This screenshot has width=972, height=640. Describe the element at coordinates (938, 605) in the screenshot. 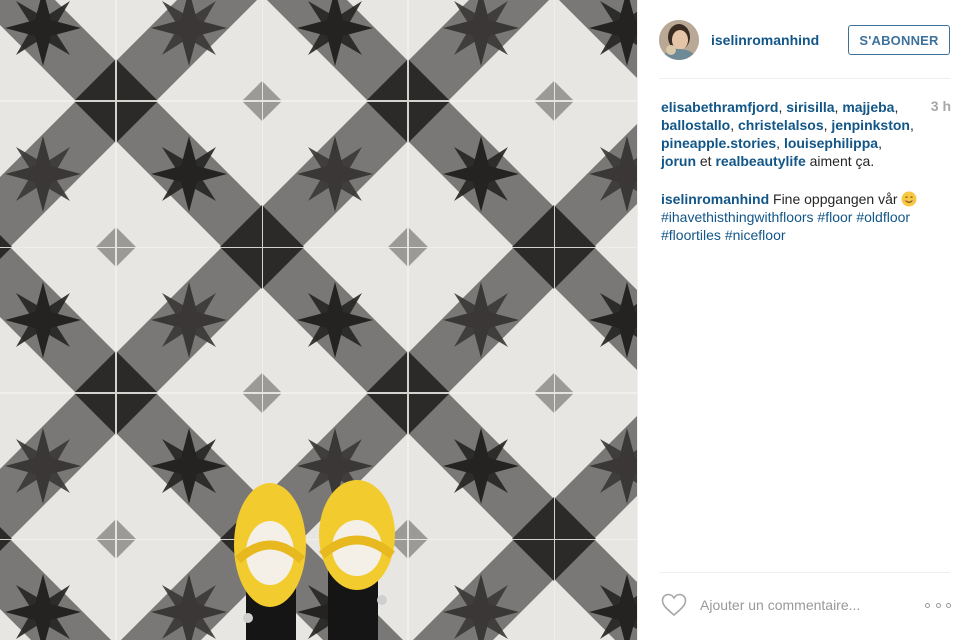

I see `ellipsis-icon` at that location.